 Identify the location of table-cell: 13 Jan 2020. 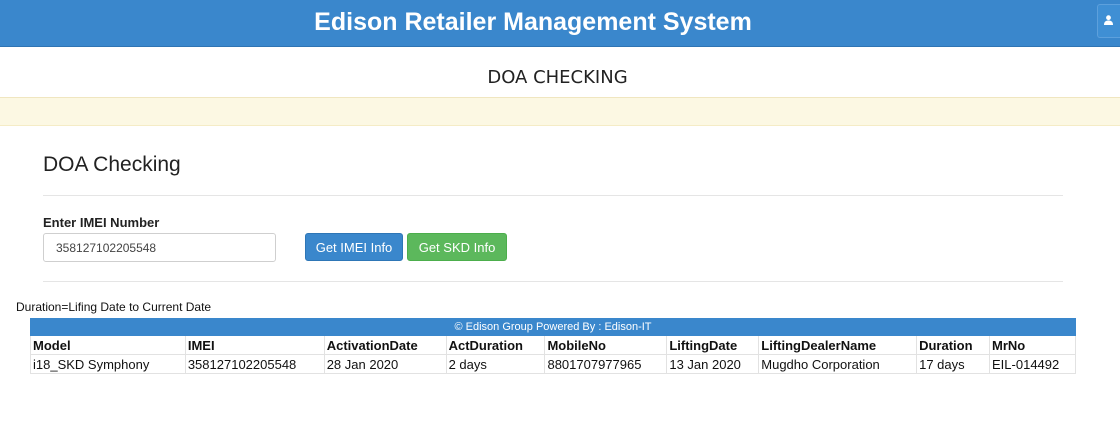
(713, 364).